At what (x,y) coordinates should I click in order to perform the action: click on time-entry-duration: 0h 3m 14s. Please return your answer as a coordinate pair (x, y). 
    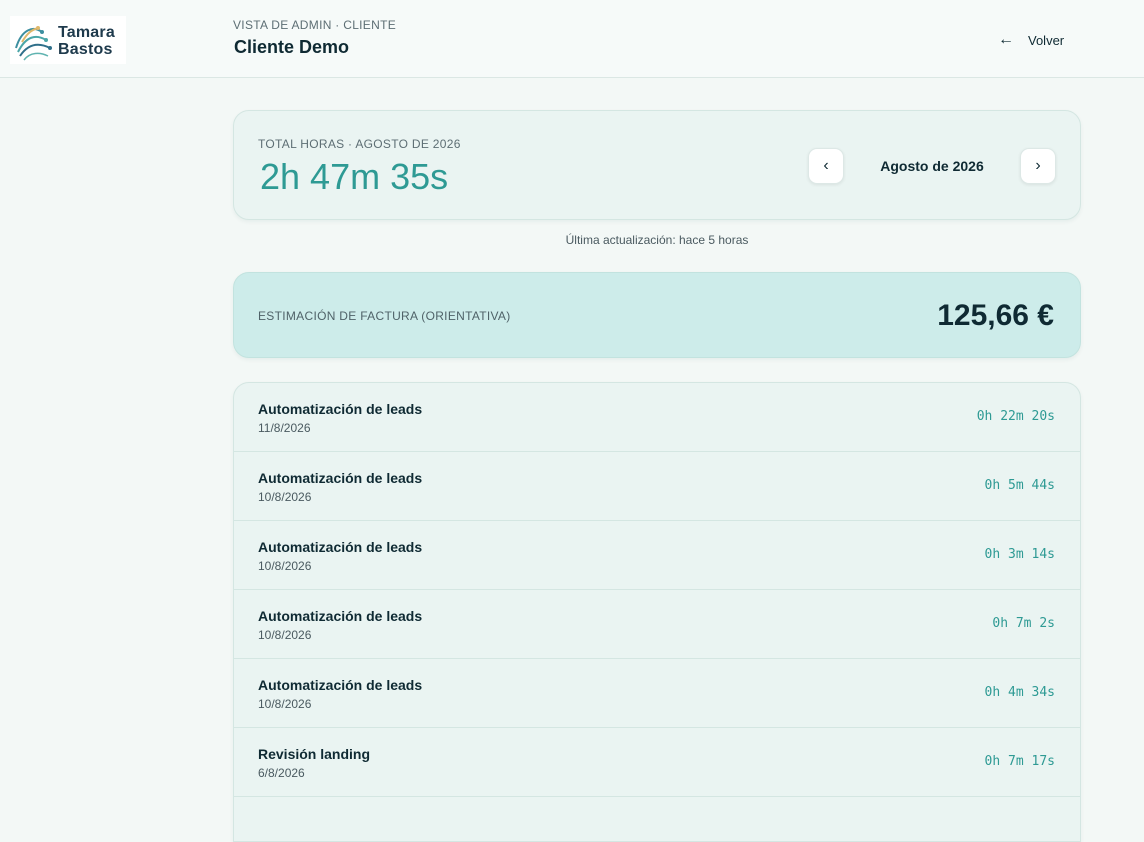
    Looking at the image, I should click on (1019, 554).